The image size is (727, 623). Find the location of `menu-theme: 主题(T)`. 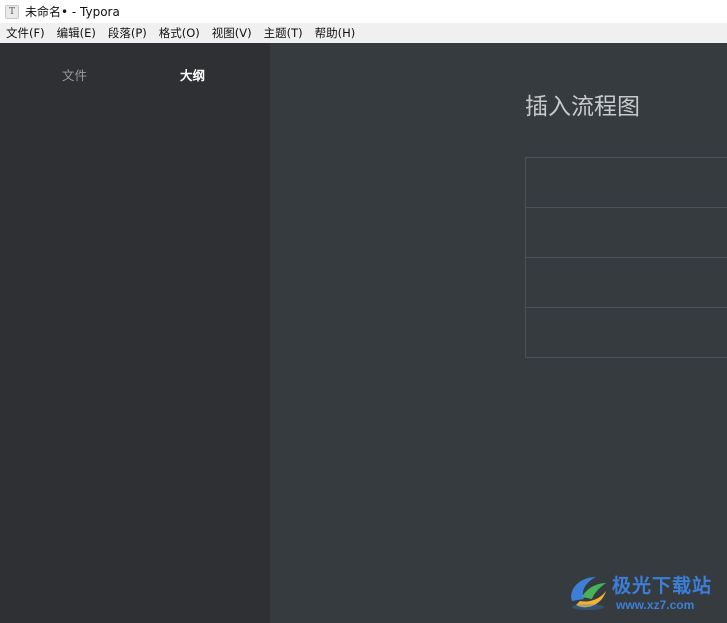

menu-theme: 主题(T) is located at coordinates (283, 33).